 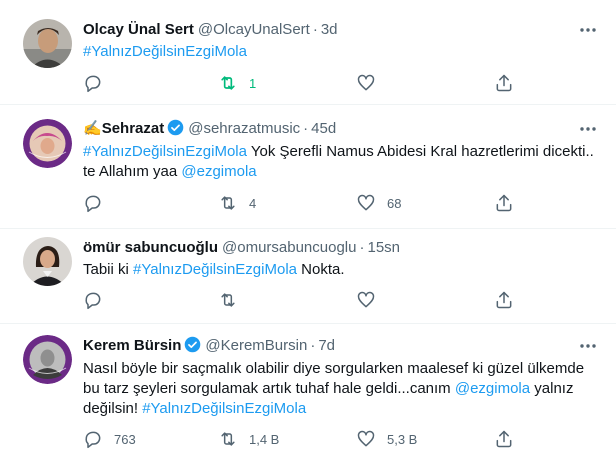 I want to click on tweet-text-segment: Tabii ki, so click(x=108, y=269).